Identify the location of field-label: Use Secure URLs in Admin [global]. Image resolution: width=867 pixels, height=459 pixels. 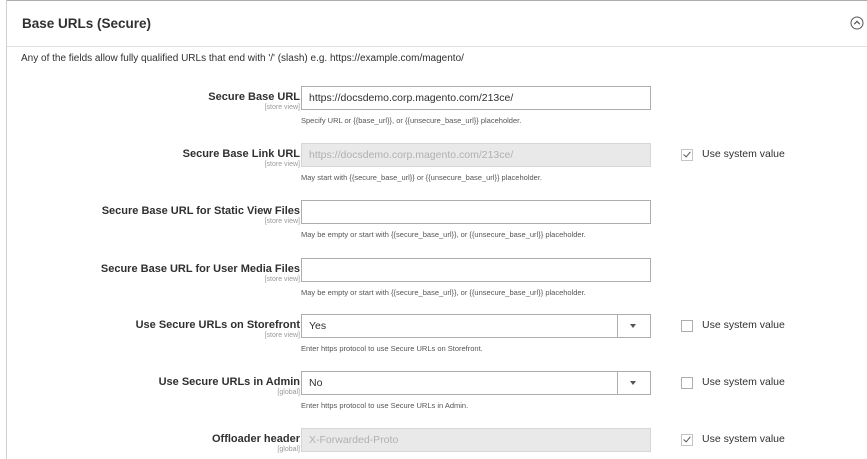
(229, 386).